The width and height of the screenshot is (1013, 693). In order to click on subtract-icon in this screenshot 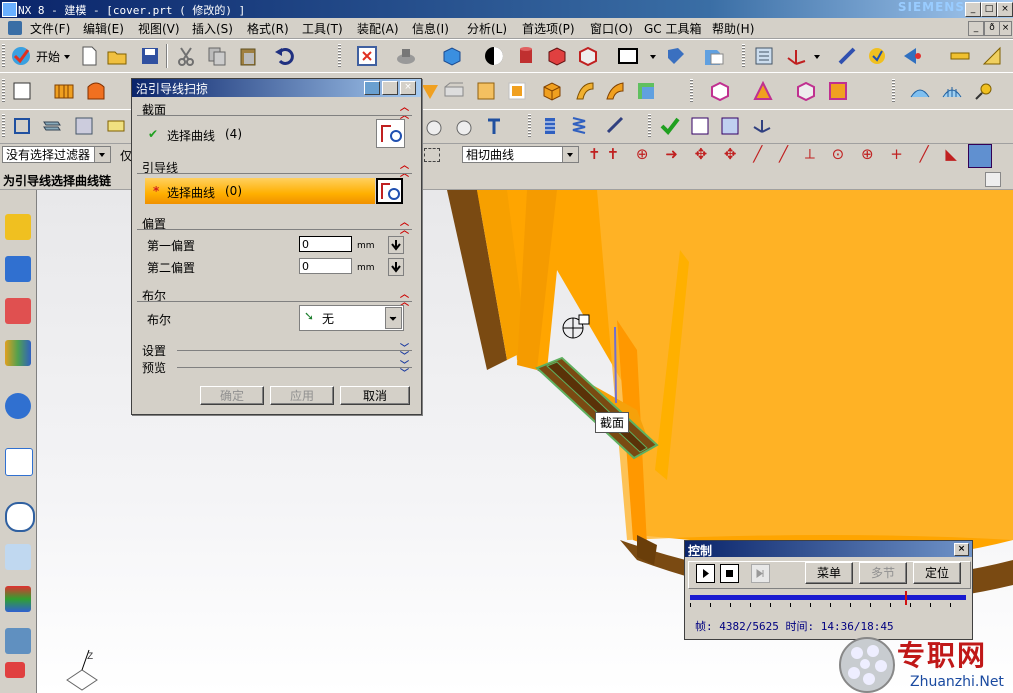, I will do `click(763, 91)`.